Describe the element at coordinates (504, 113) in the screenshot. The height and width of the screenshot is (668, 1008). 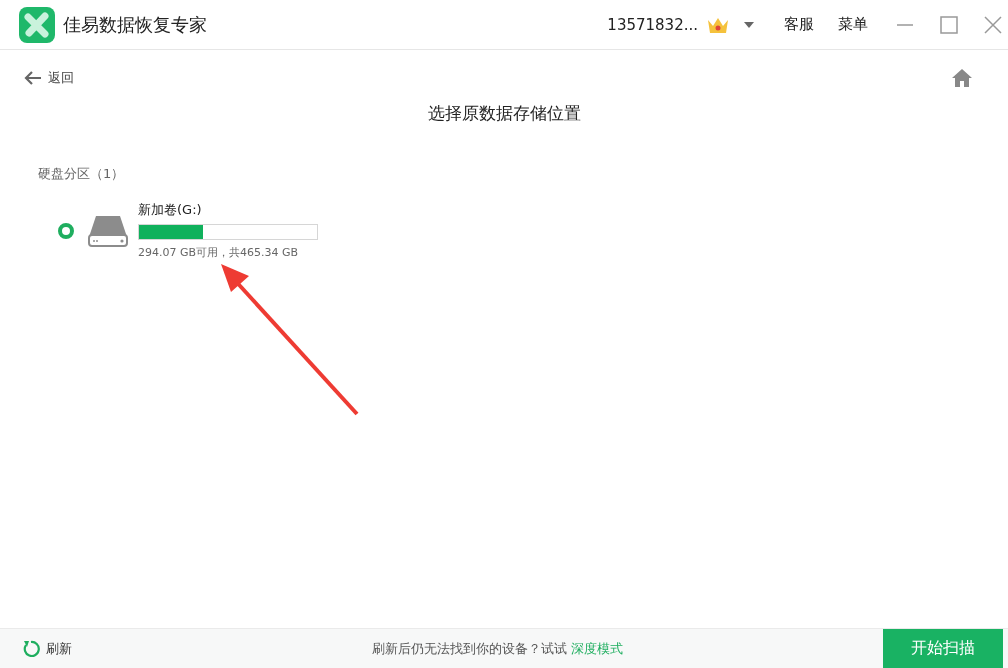
I see `page-title: 选择原数据存储位置` at that location.